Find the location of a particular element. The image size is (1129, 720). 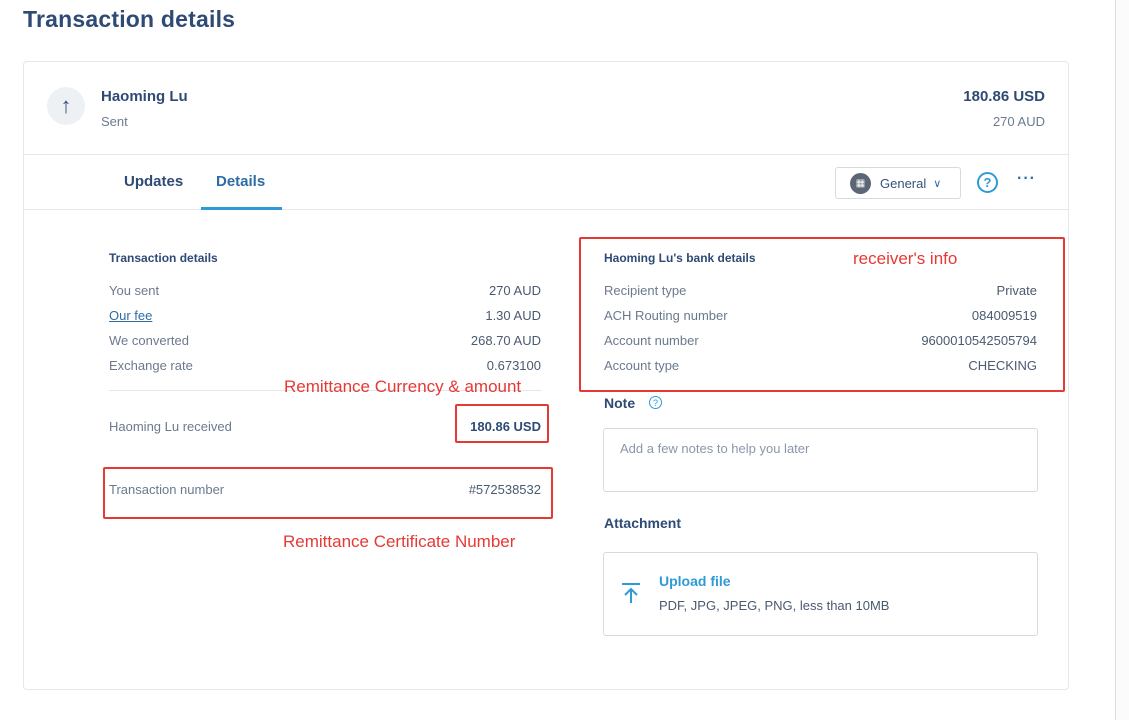

help-icon: ? is located at coordinates (987, 182).